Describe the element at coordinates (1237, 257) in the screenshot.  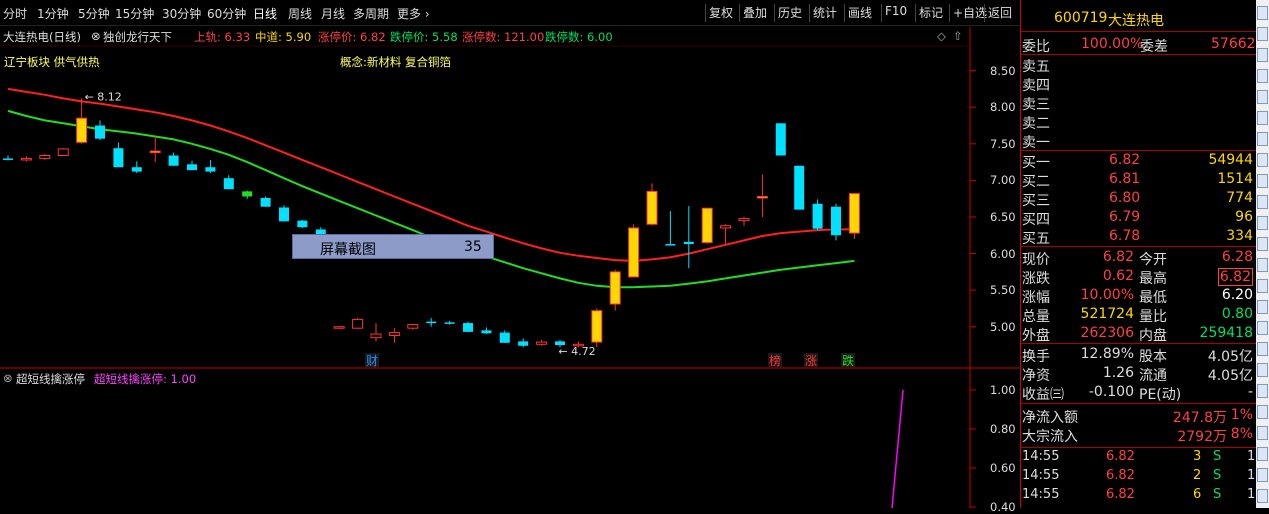
I see `stat-value: 6.28` at that location.